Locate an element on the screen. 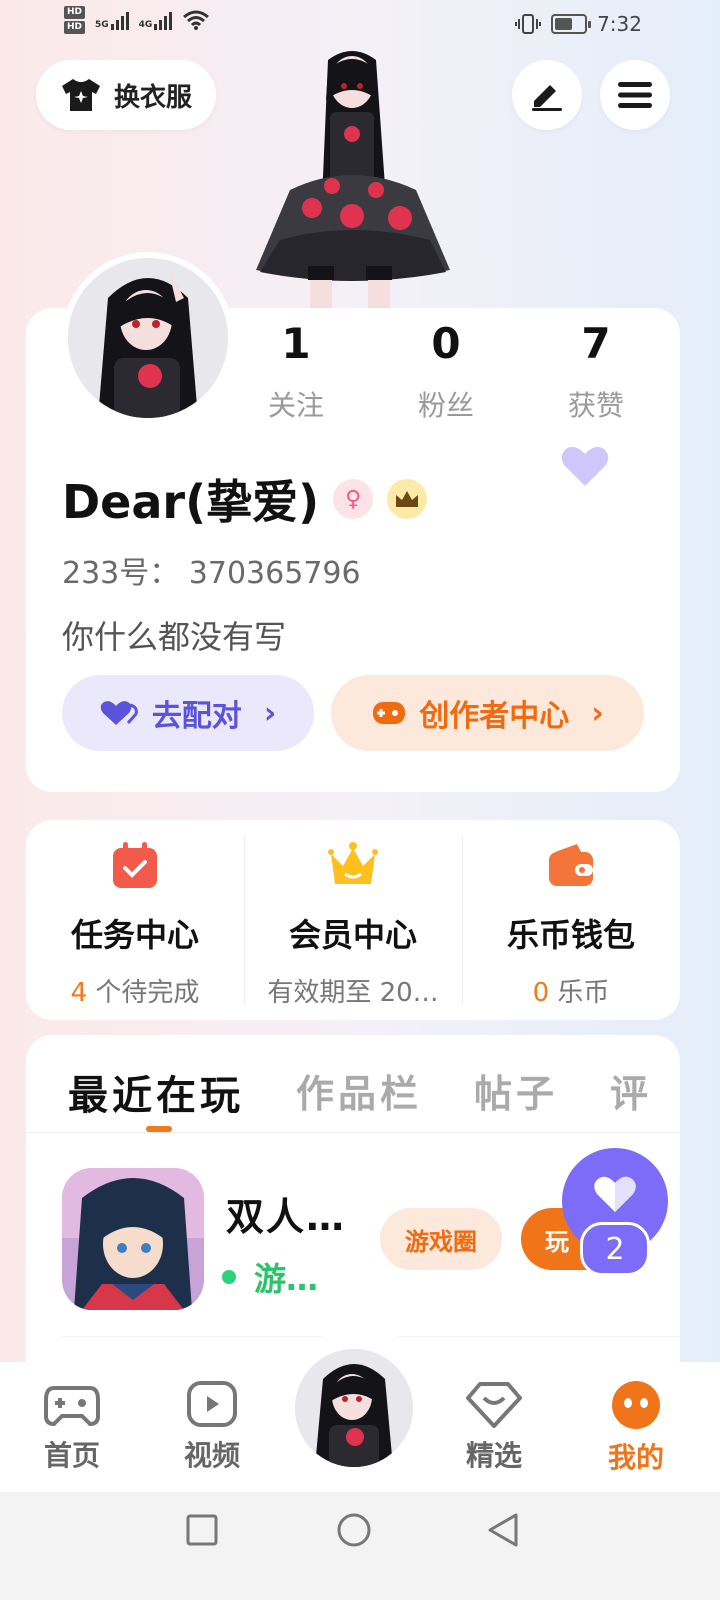 The width and height of the screenshot is (720, 1600). followers-label: 粉丝 is located at coordinates (445, 405).